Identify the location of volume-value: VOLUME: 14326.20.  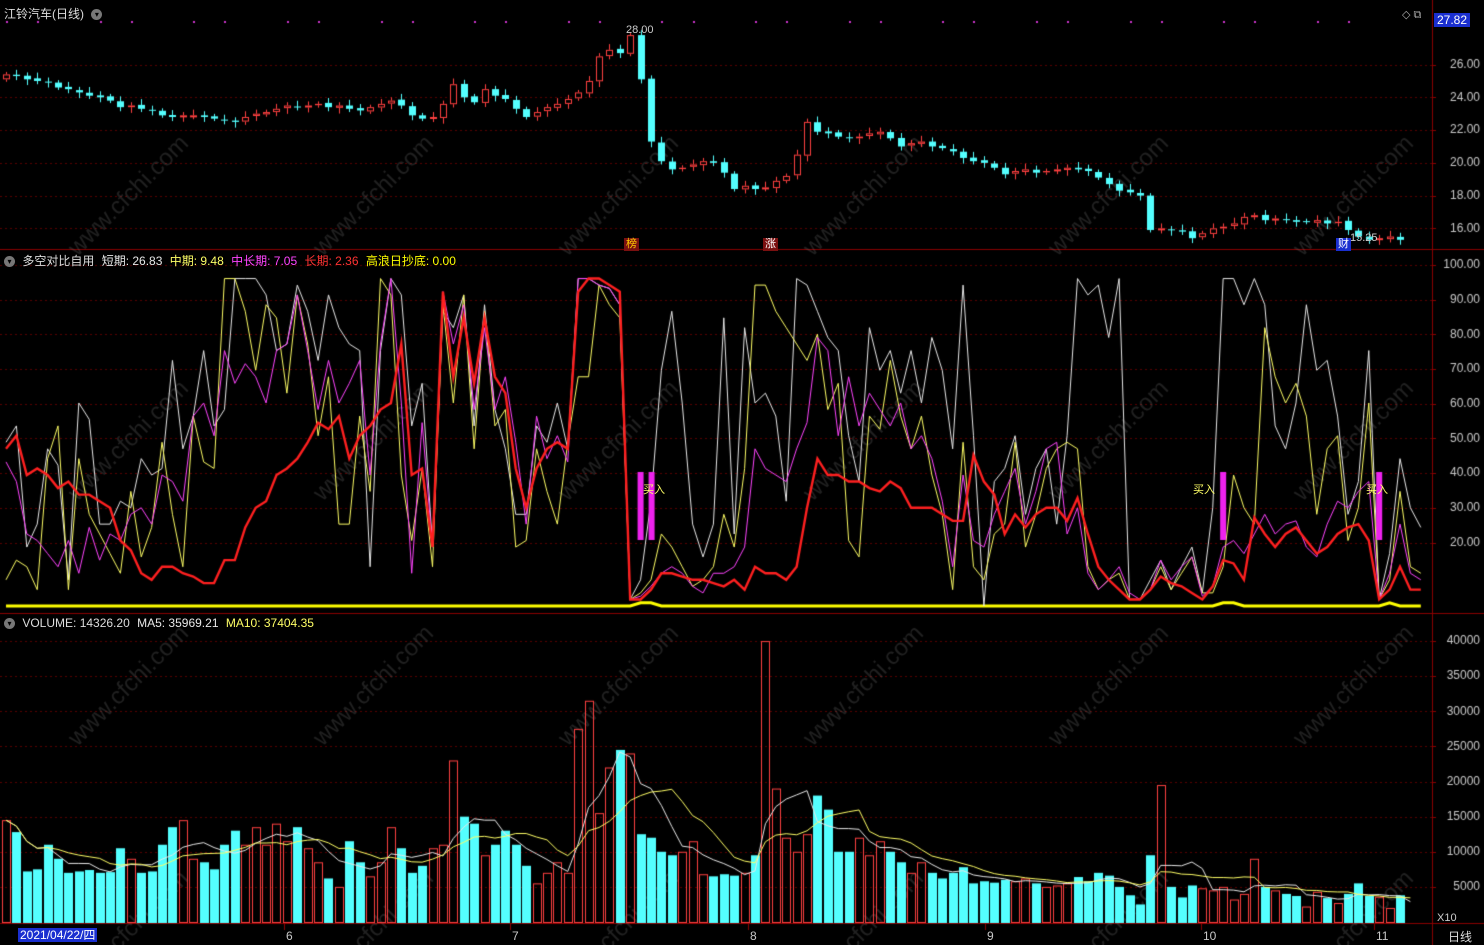
(76, 623).